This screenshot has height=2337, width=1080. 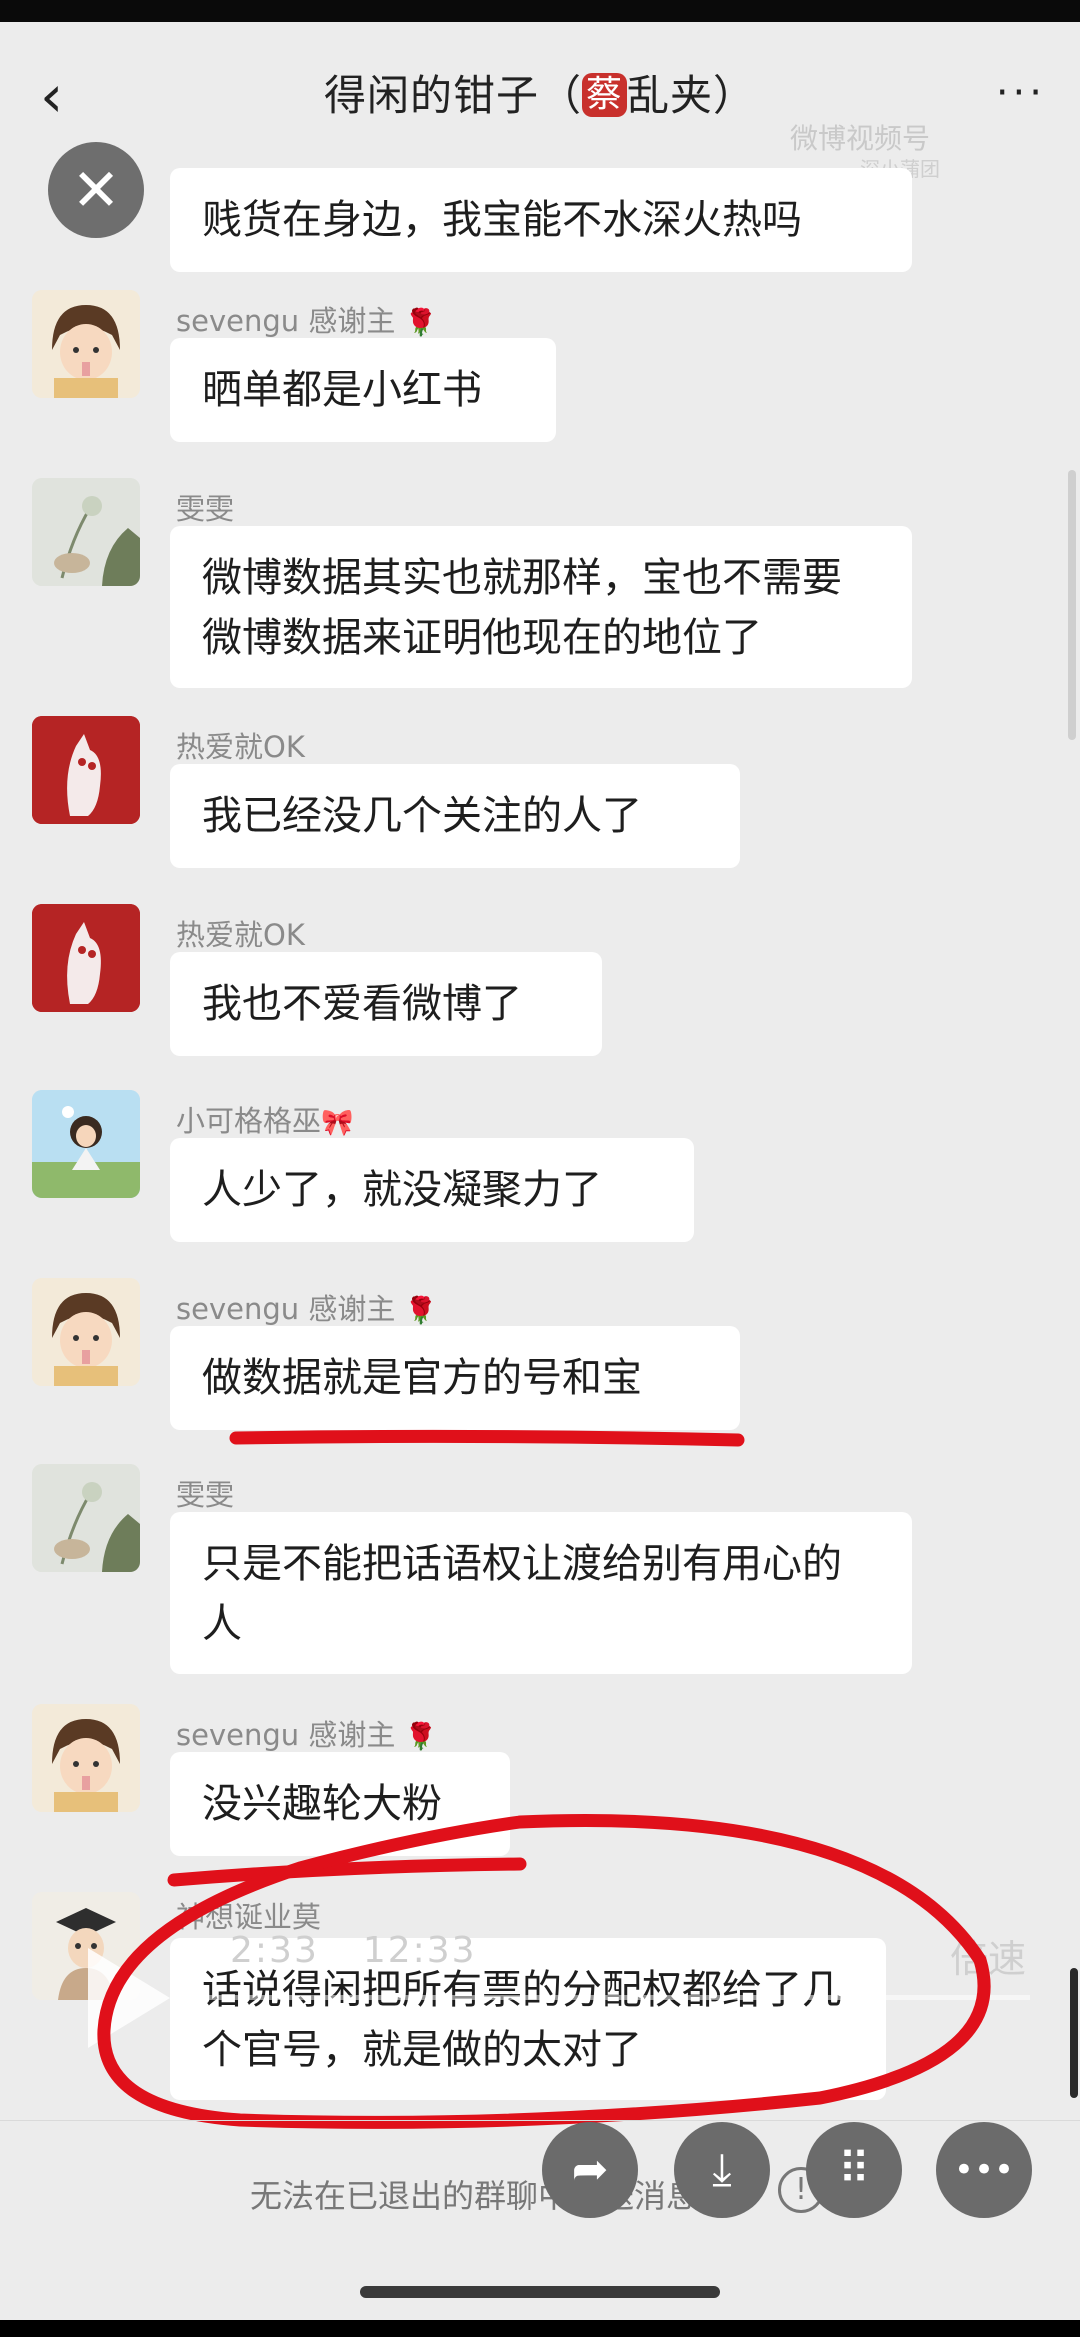 I want to click on home-indicator, so click(x=540, y=2292).